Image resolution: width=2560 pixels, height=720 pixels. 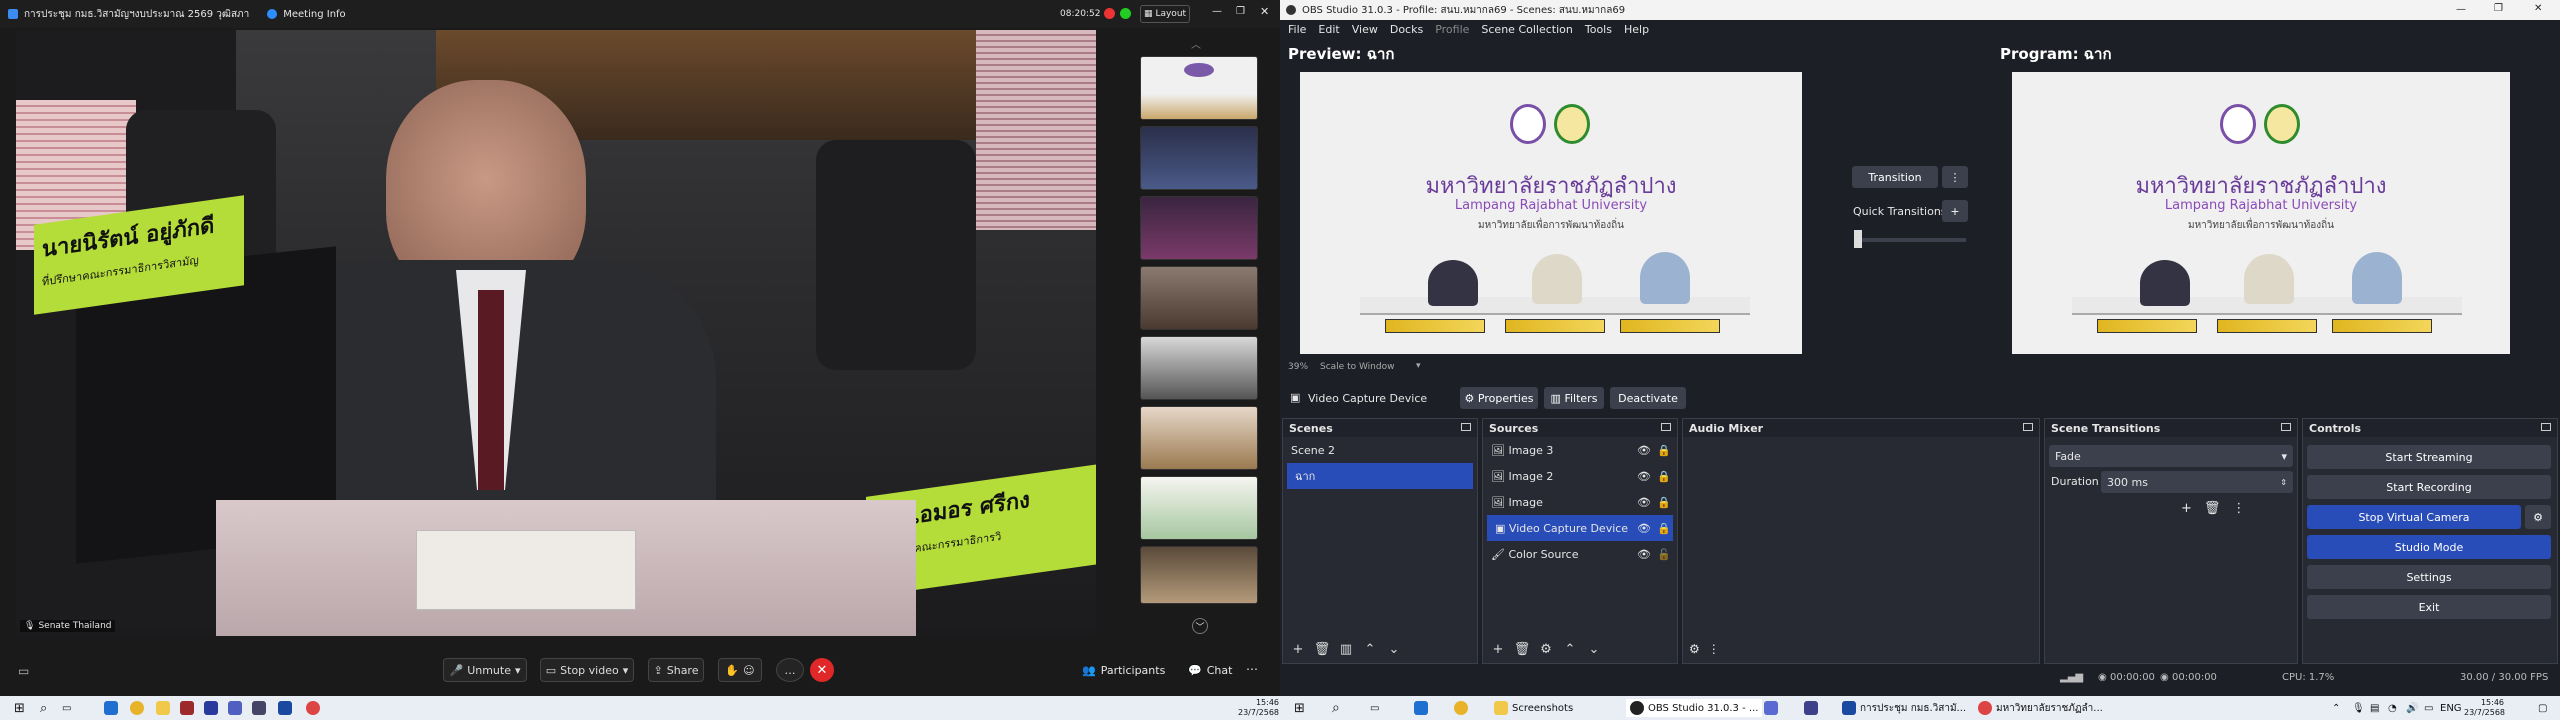 What do you see at coordinates (1499, 398) in the screenshot?
I see `properties-button: ⚙ Properties` at bounding box center [1499, 398].